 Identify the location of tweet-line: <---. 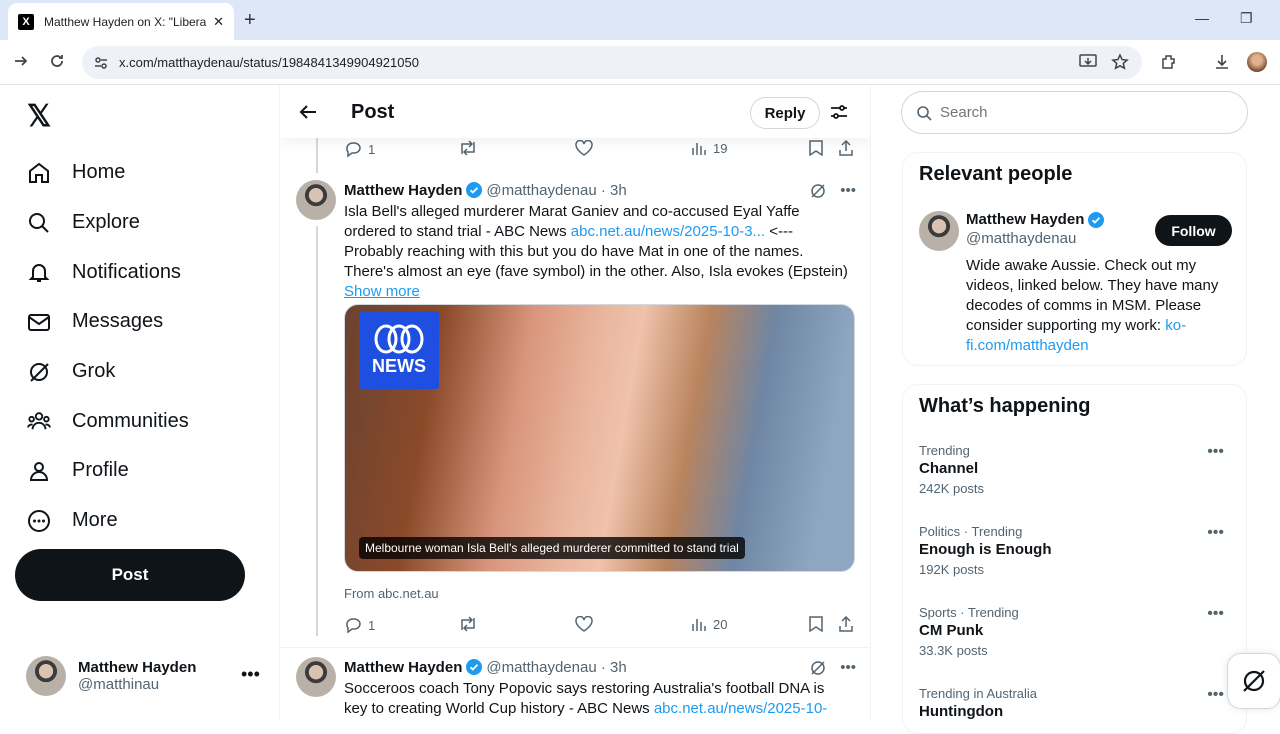
(779, 231).